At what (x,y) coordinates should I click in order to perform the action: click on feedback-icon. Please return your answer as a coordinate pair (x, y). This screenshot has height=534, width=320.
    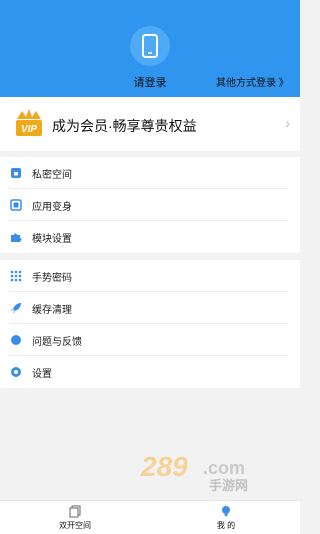
    Looking at the image, I should click on (16, 340).